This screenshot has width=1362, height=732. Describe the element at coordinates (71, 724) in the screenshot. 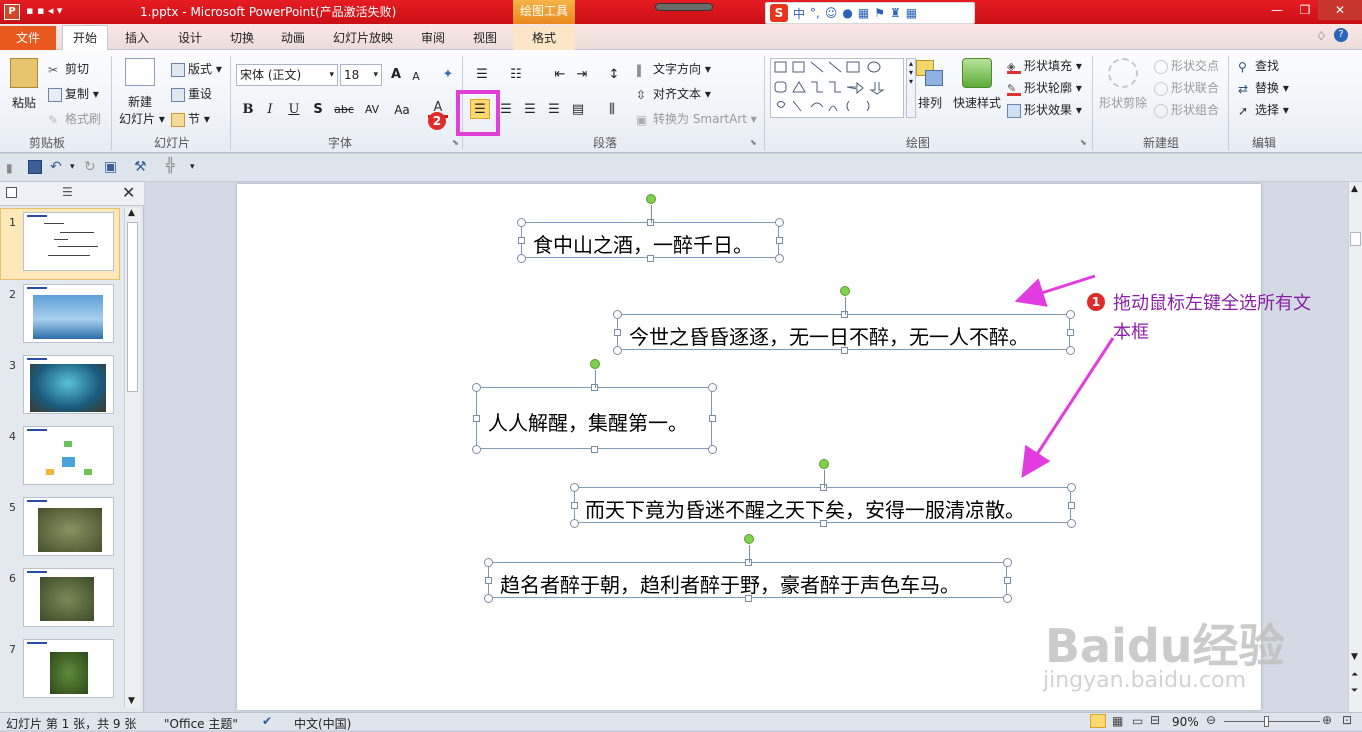

I see `slide-position: 幻灯片 第 1 张，共 9 张` at that location.